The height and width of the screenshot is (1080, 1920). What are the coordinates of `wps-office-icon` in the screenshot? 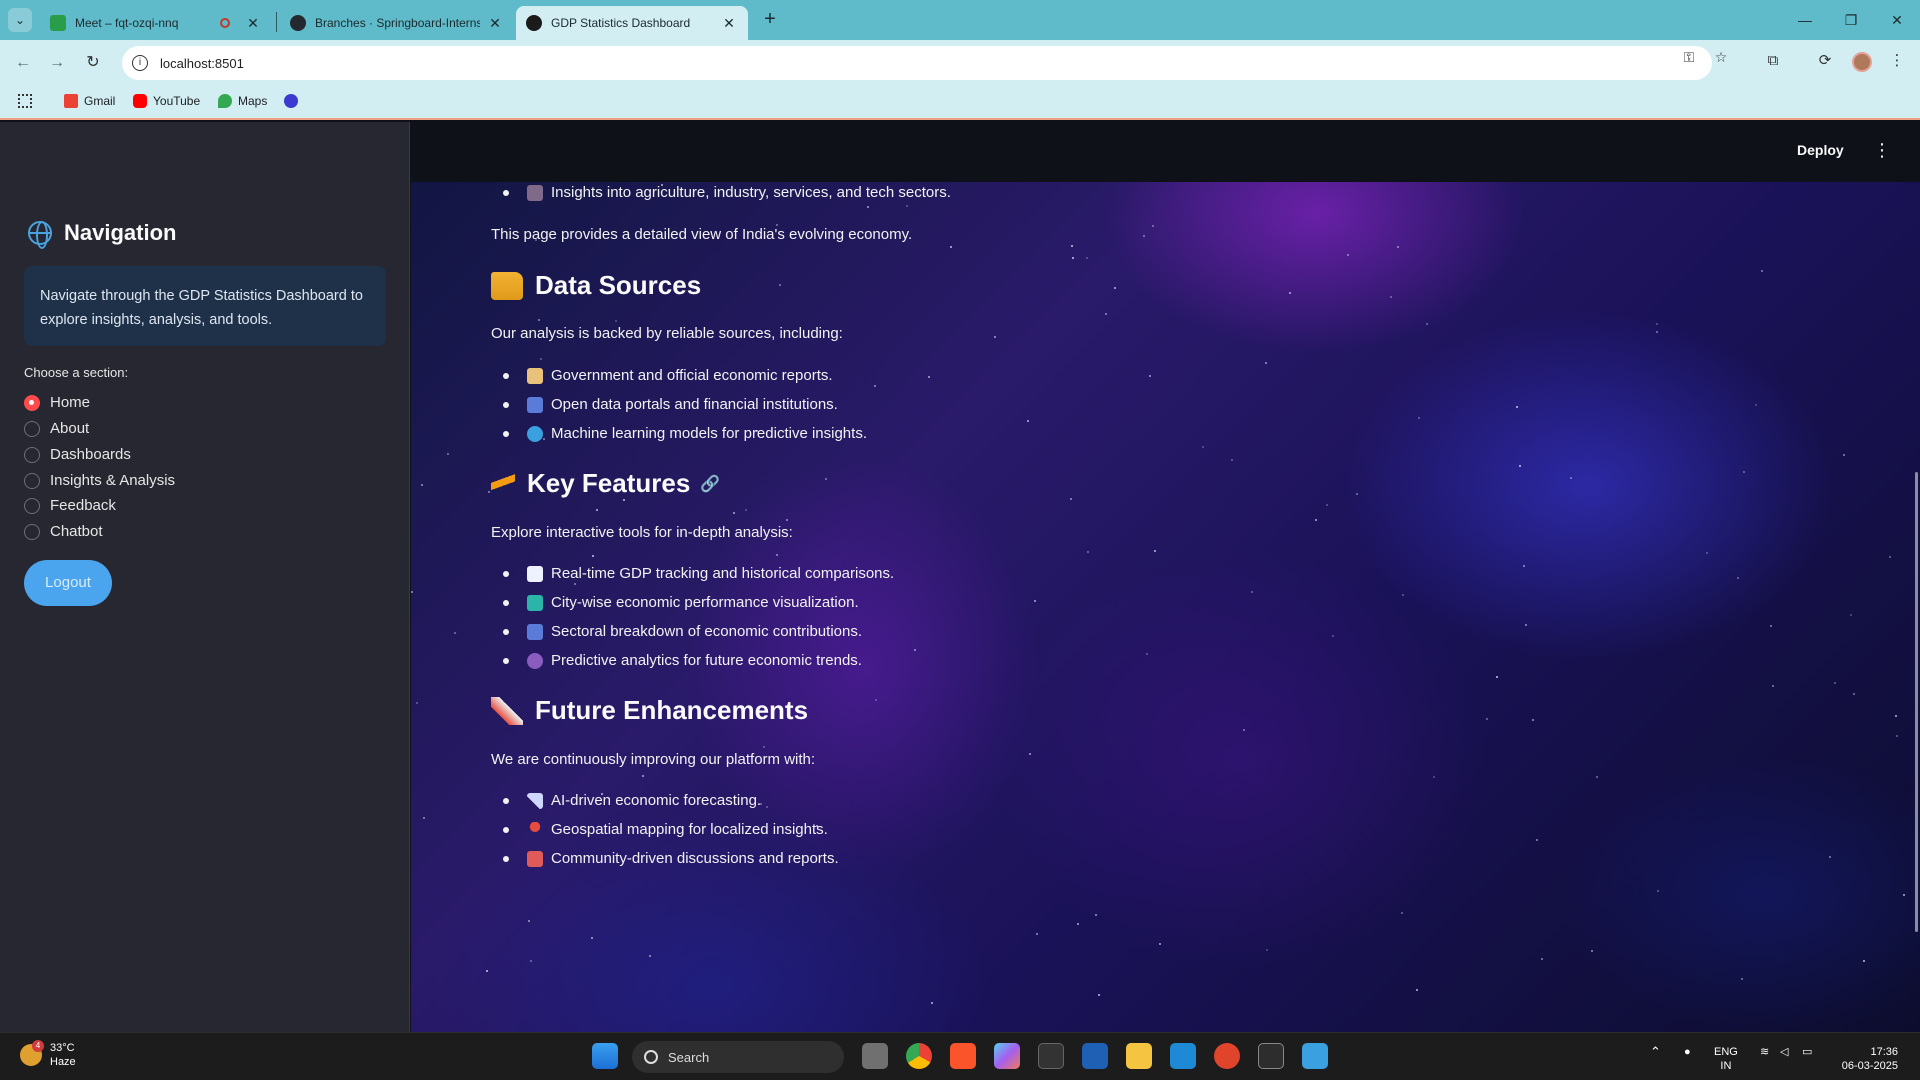 It's located at (1227, 1056).